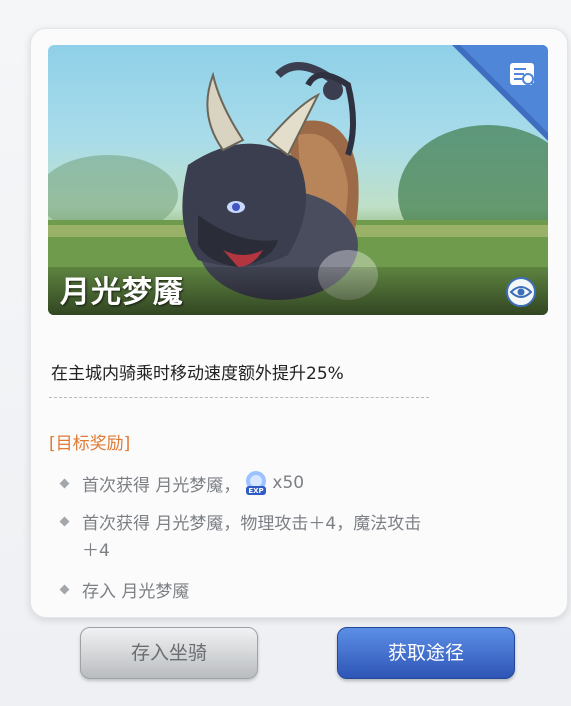  Describe the element at coordinates (239, 397) in the screenshot. I see `divider` at that location.